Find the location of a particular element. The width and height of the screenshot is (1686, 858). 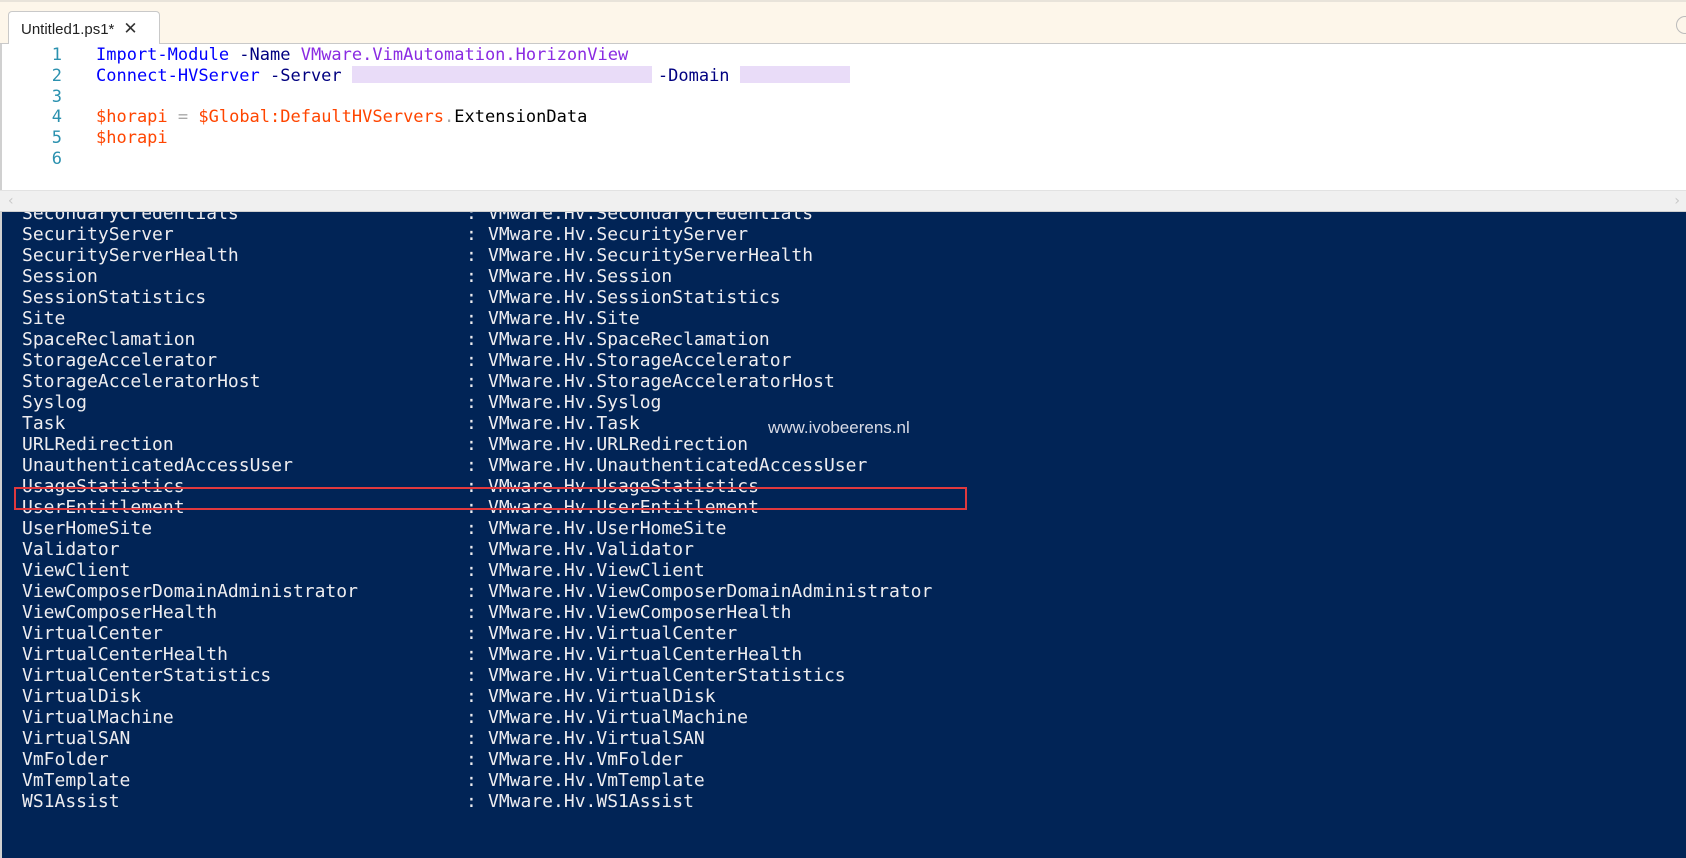

property-name: VirtualCenterHealth is located at coordinates (125, 654).